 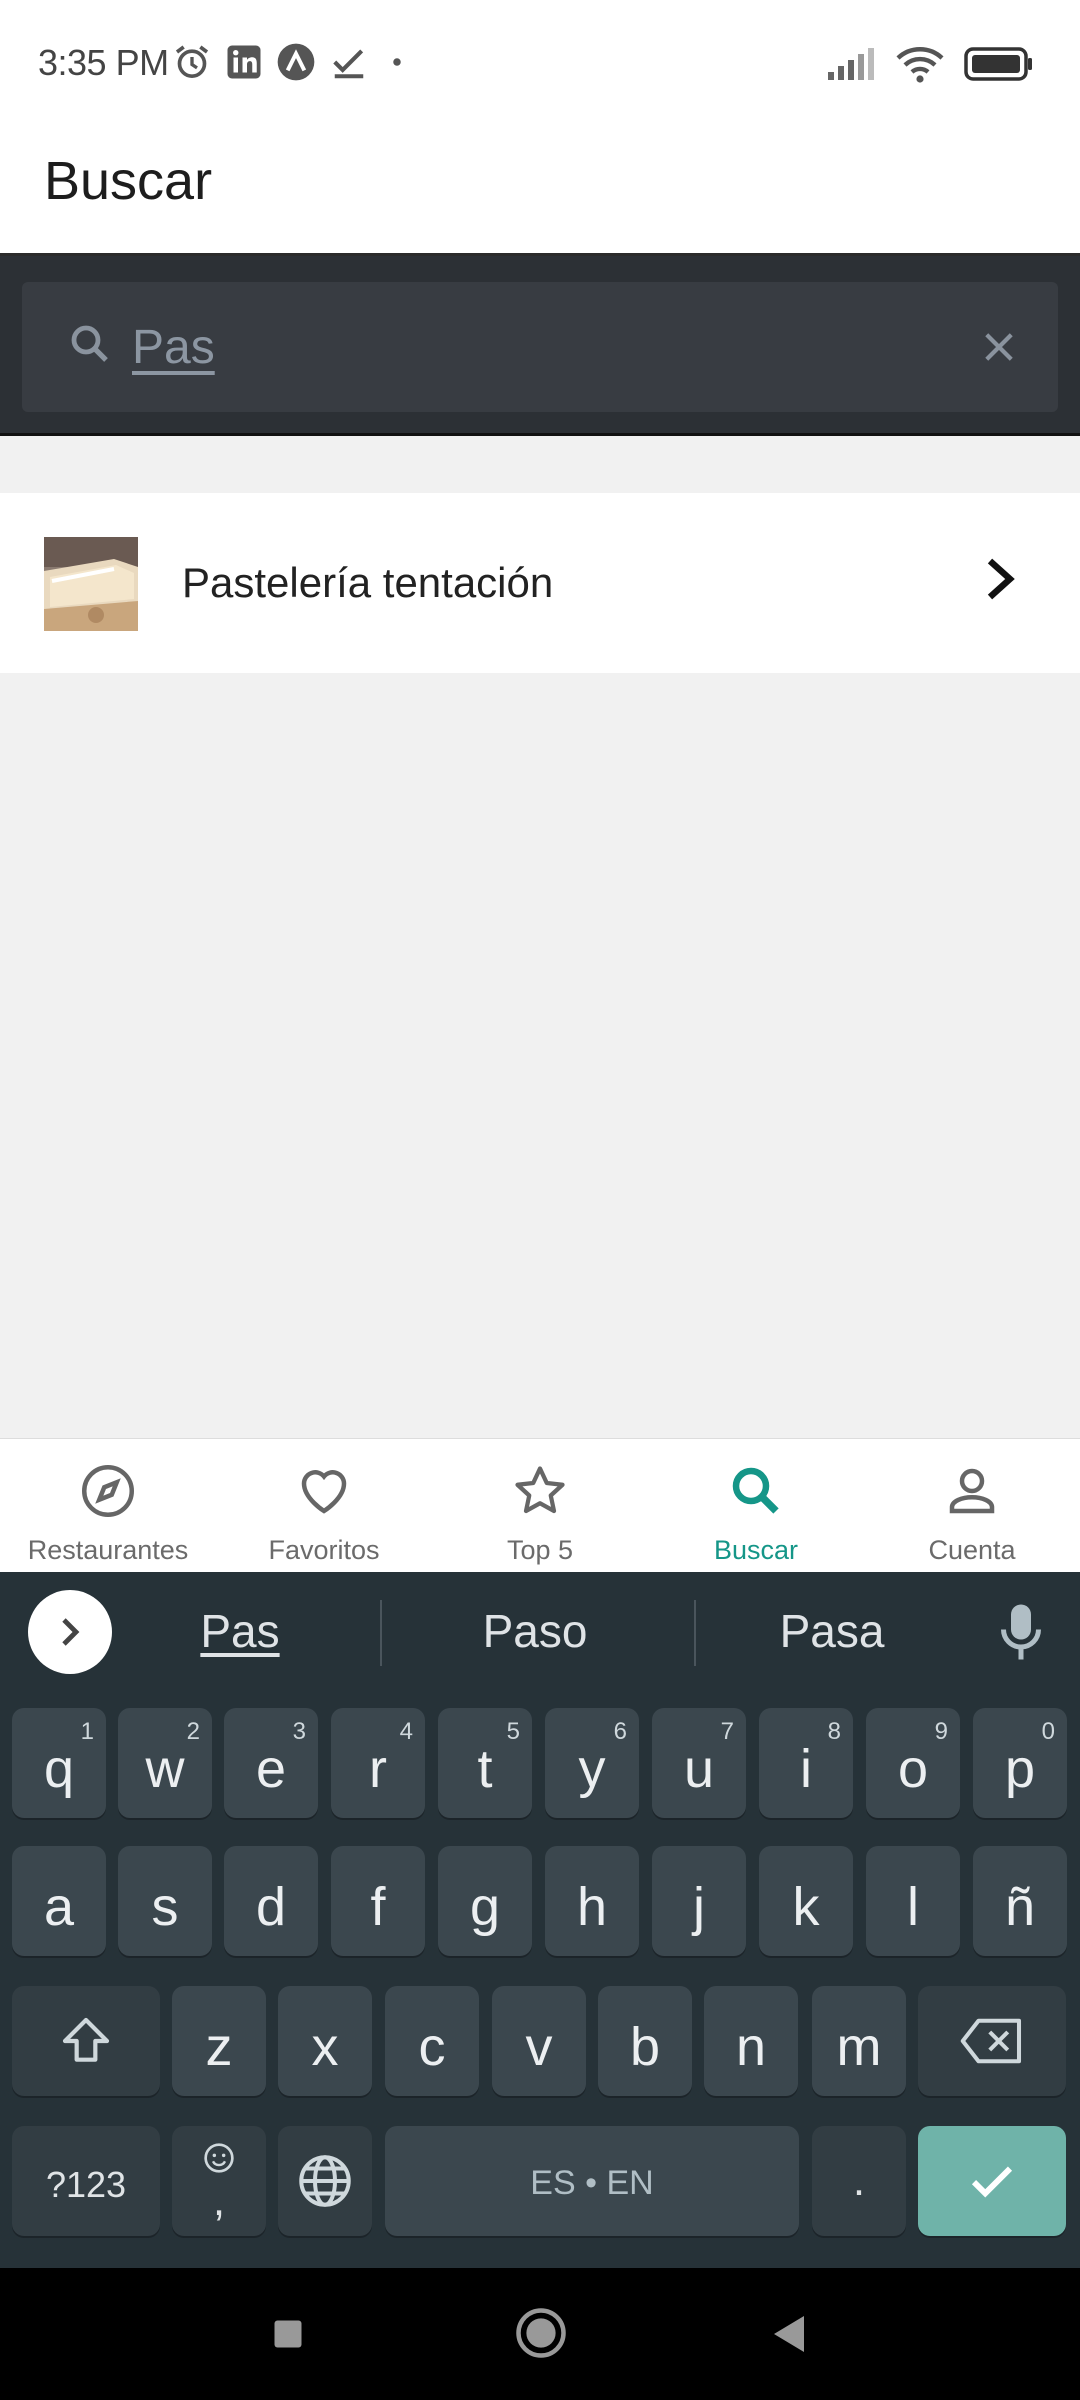 What do you see at coordinates (485, 1901) in the screenshot?
I see `key-g: g` at bounding box center [485, 1901].